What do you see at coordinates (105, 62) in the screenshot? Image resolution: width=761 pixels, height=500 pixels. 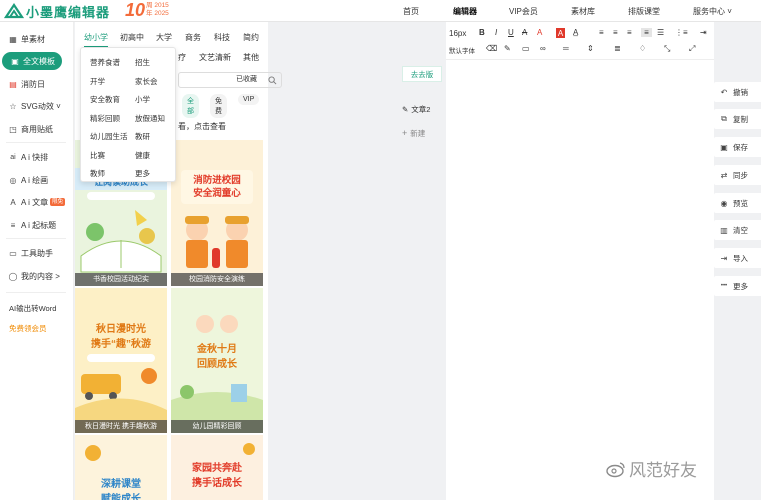 I see `dropdown-item: 营养食谱` at bounding box center [105, 62].